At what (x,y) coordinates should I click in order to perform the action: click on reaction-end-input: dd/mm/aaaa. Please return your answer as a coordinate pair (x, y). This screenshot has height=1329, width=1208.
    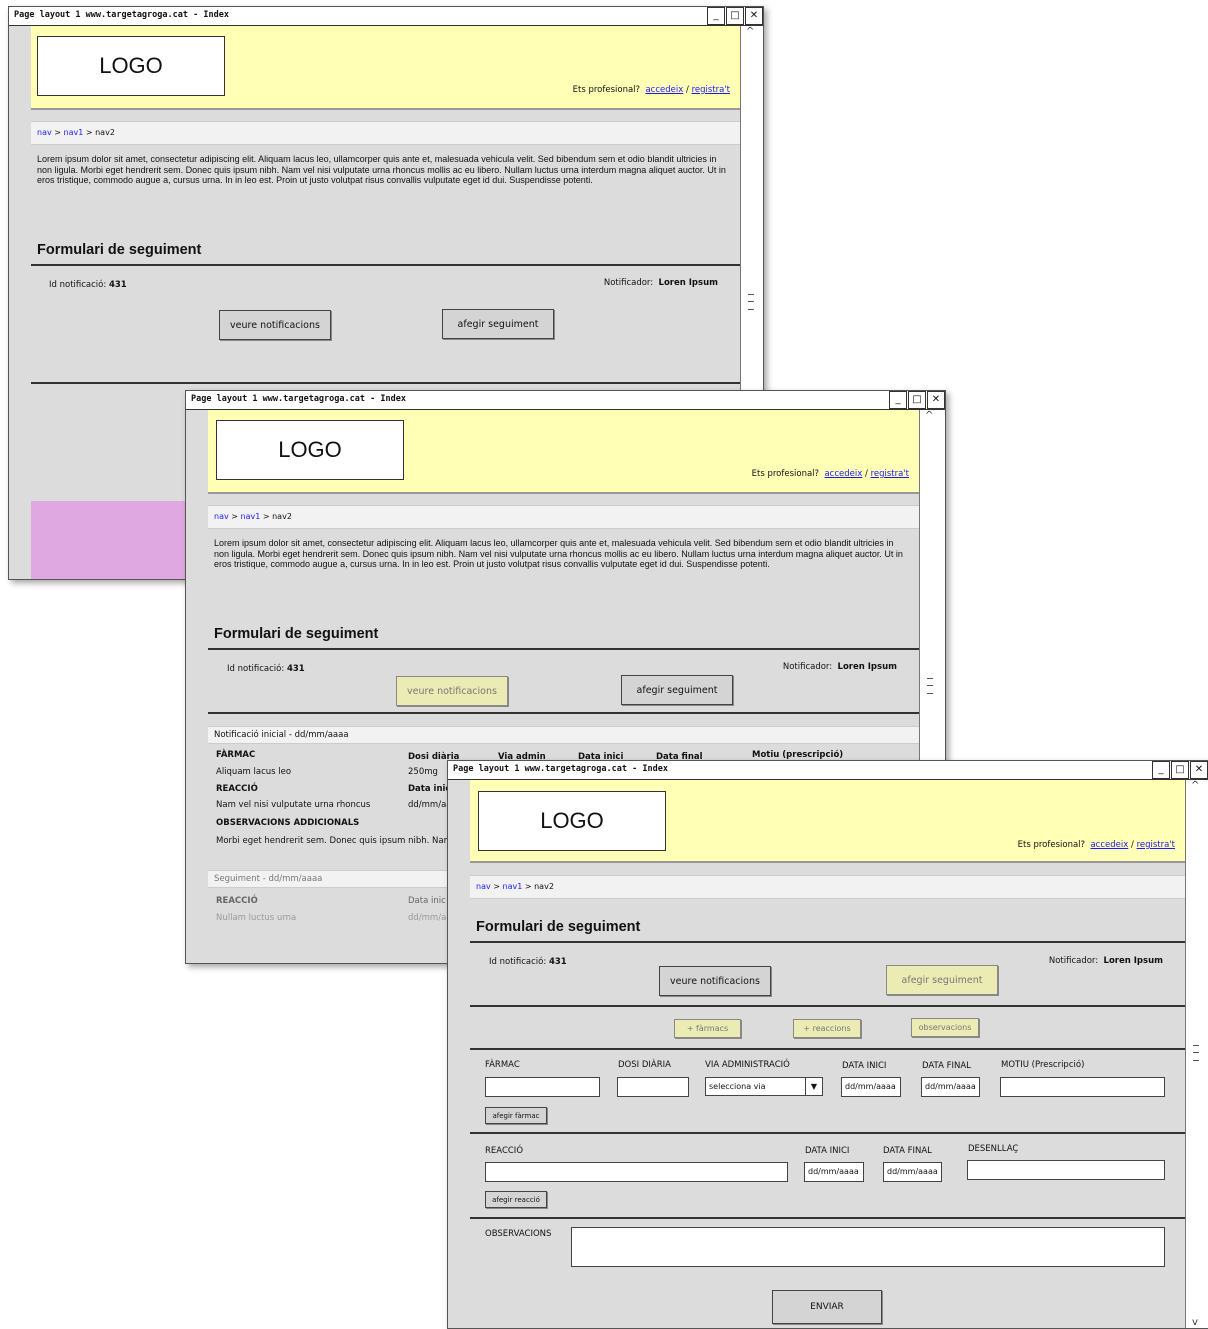
    Looking at the image, I should click on (912, 1172).